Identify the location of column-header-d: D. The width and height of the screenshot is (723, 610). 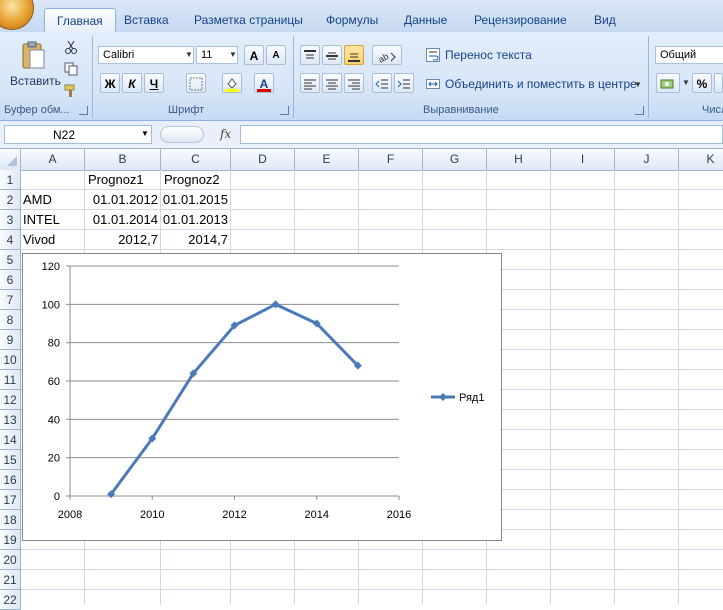
(263, 159).